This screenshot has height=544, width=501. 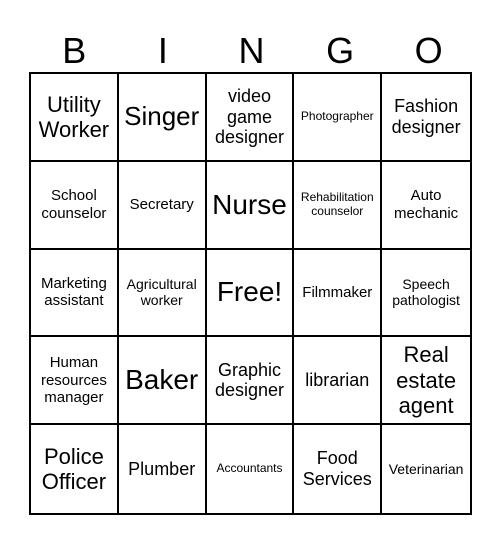 I want to click on bingo-cell: Photographer, so click(x=338, y=118).